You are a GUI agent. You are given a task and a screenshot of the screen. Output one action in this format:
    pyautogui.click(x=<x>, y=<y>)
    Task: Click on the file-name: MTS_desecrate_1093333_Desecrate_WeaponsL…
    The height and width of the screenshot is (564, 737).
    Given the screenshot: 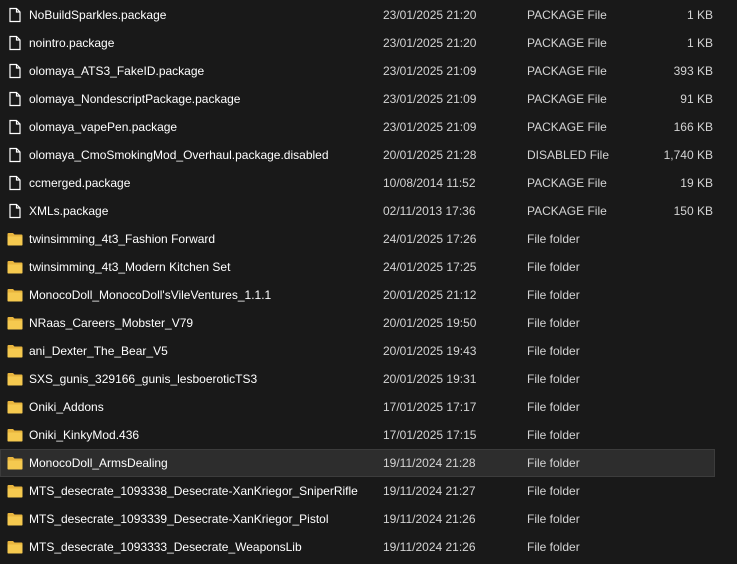 What is the action you would take?
    pyautogui.click(x=165, y=547)
    